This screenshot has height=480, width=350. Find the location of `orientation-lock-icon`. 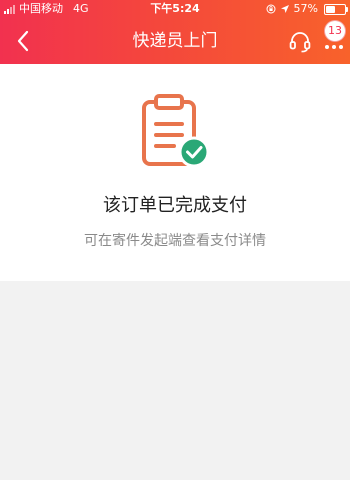

orientation-lock-icon is located at coordinates (271, 9).